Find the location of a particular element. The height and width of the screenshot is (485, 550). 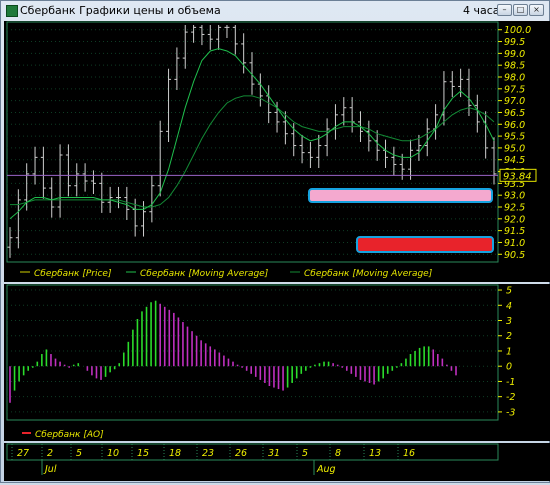

ao-tick-label: -1 is located at coordinates (510, 382).